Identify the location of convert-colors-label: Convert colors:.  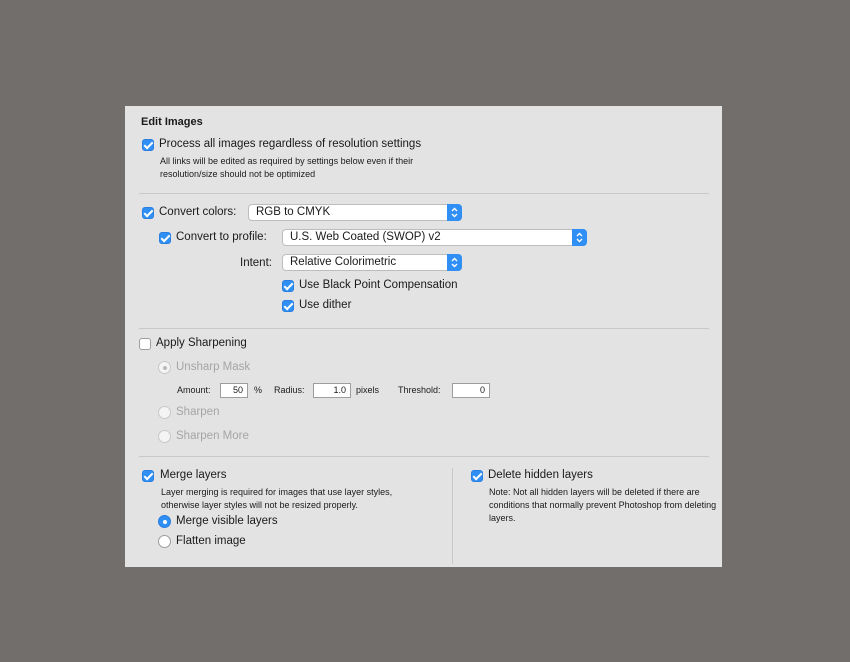
(198, 212).